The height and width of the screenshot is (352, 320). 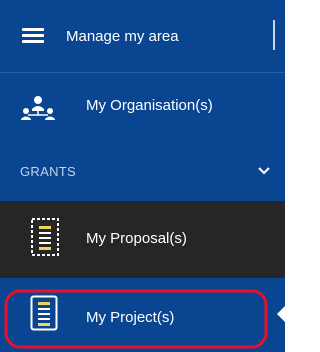 I want to click on section-label: GRANTS, so click(x=48, y=171).